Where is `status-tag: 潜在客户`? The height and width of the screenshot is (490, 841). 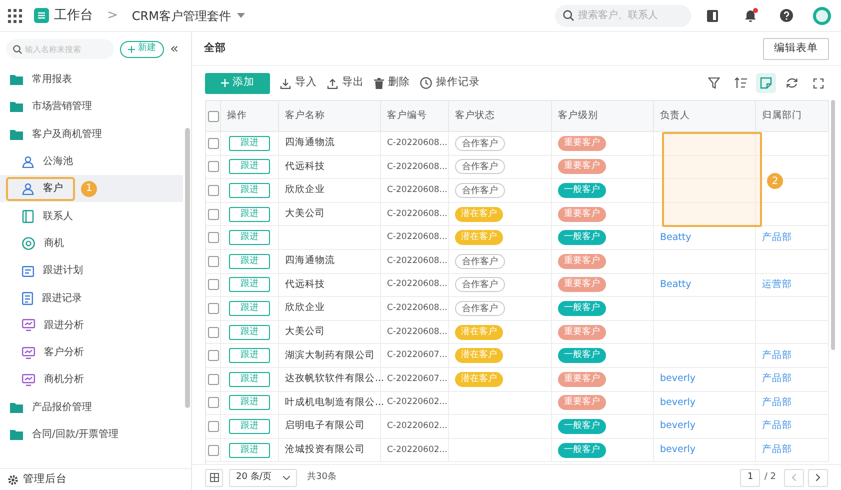 status-tag: 潜在客户 is located at coordinates (479, 332).